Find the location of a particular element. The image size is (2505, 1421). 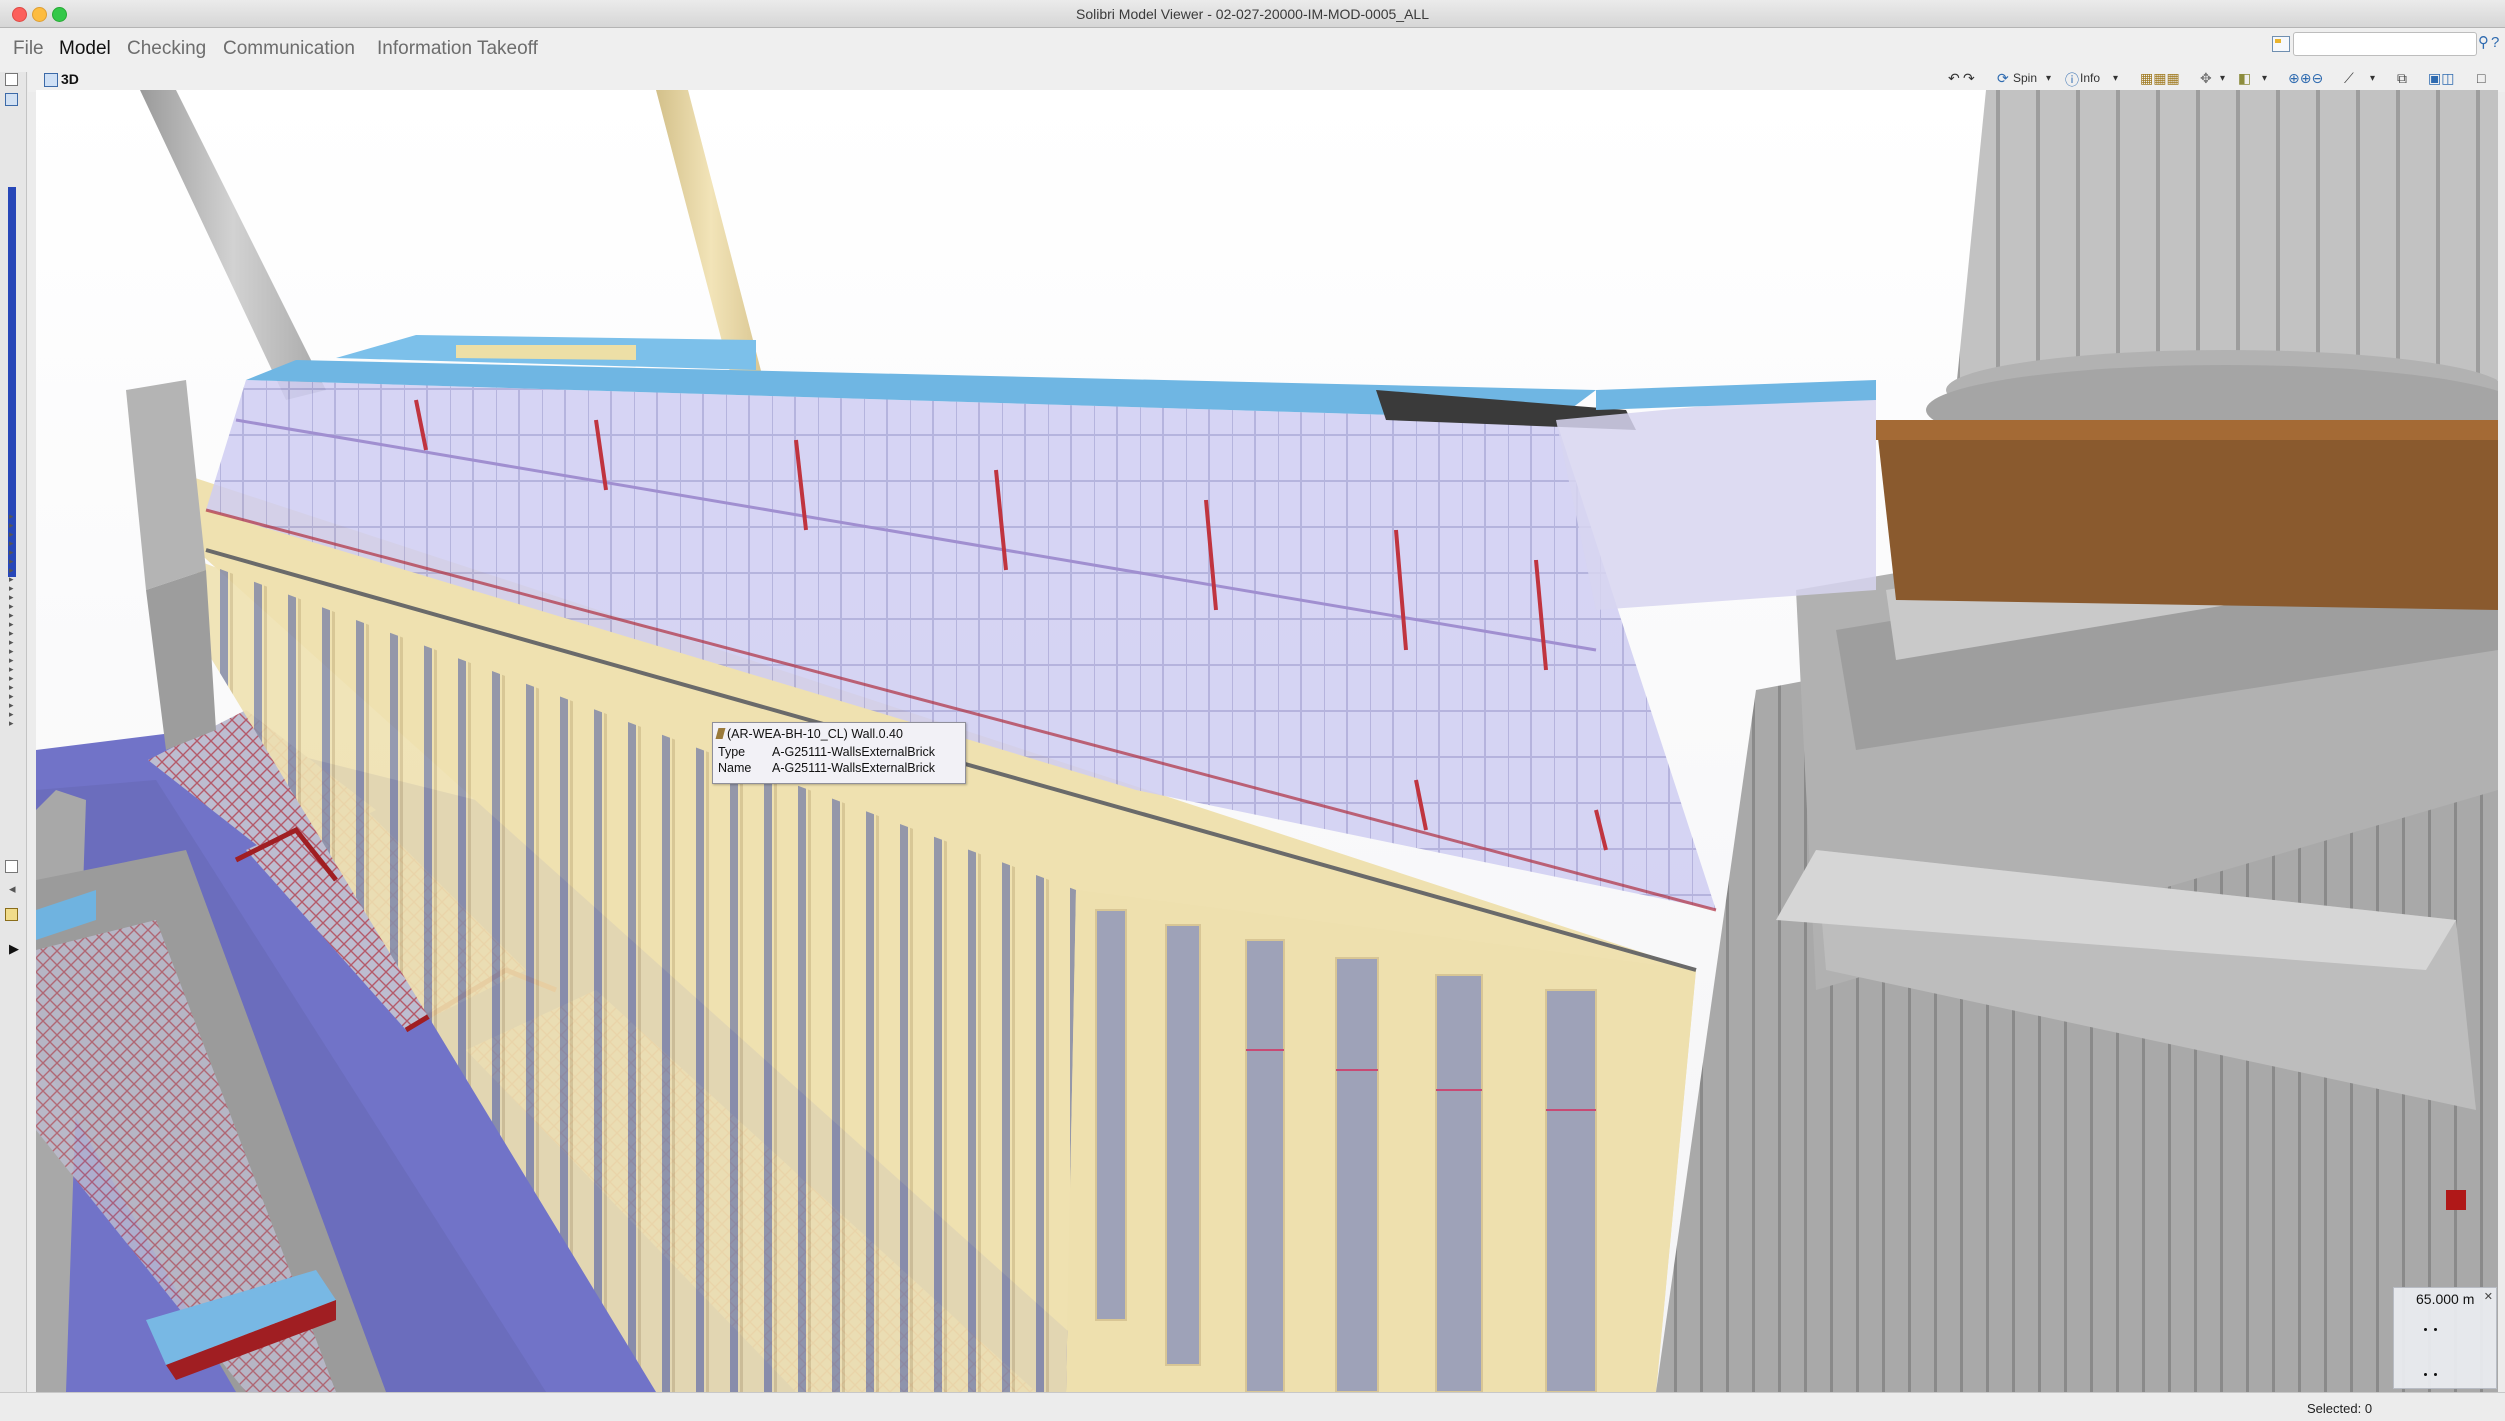

play-icon: ▶ is located at coordinates (14, 948).